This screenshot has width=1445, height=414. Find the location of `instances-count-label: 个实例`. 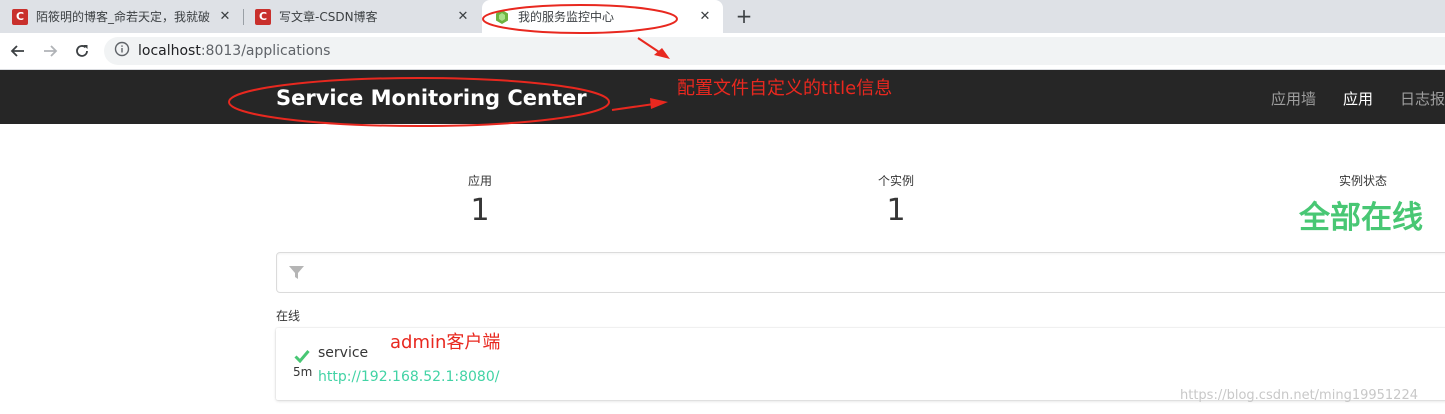

instances-count-label: 个实例 is located at coordinates (895, 181).